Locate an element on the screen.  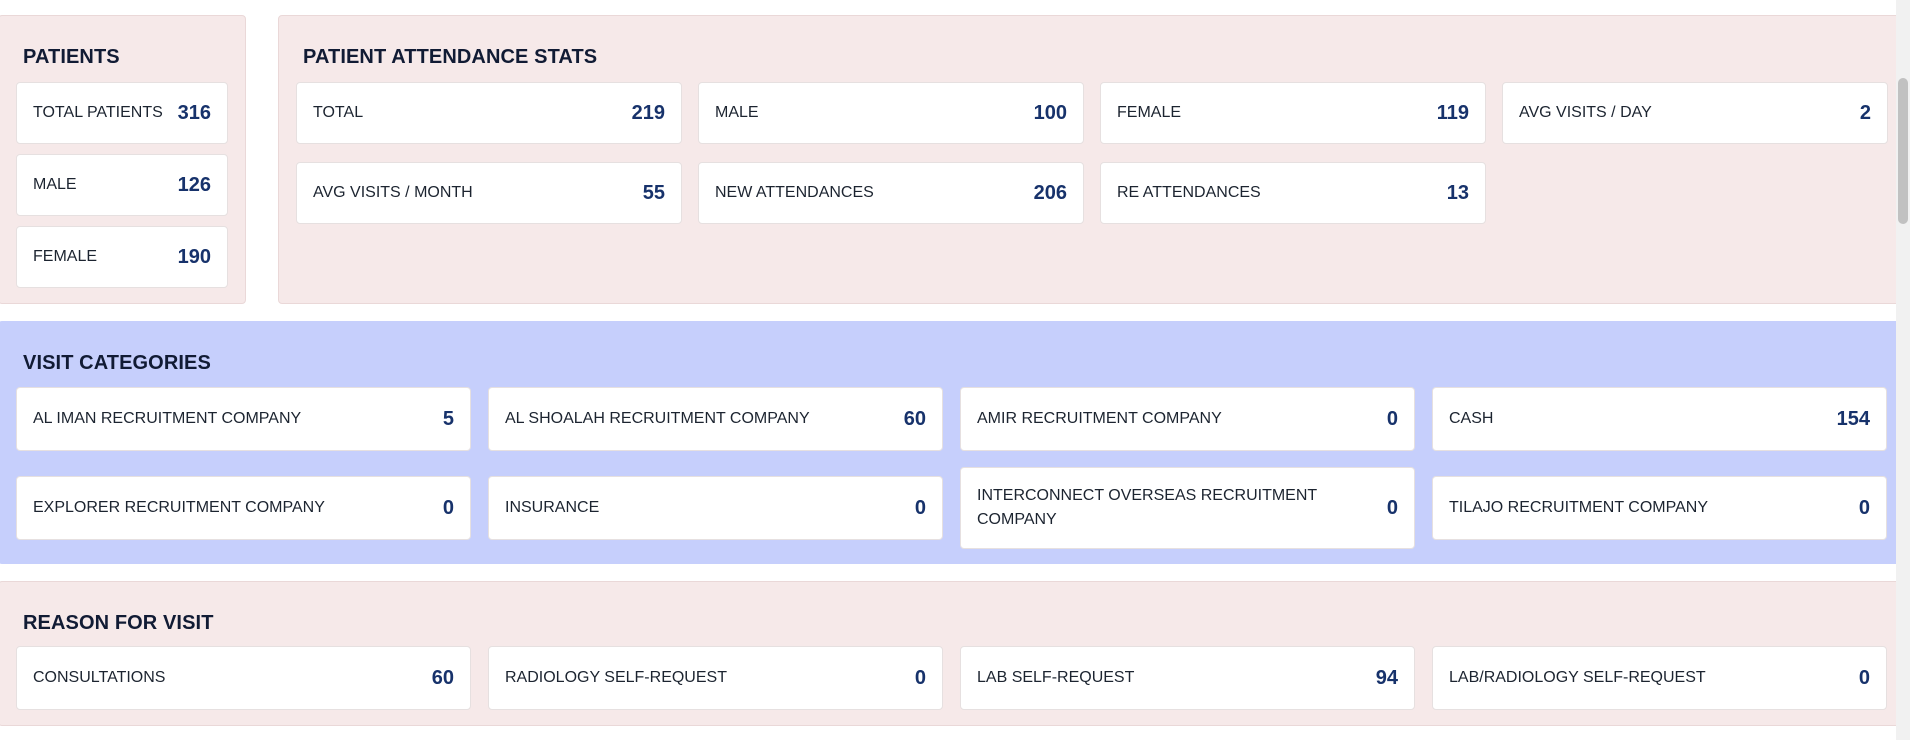
stat-value: 190 is located at coordinates (194, 256).